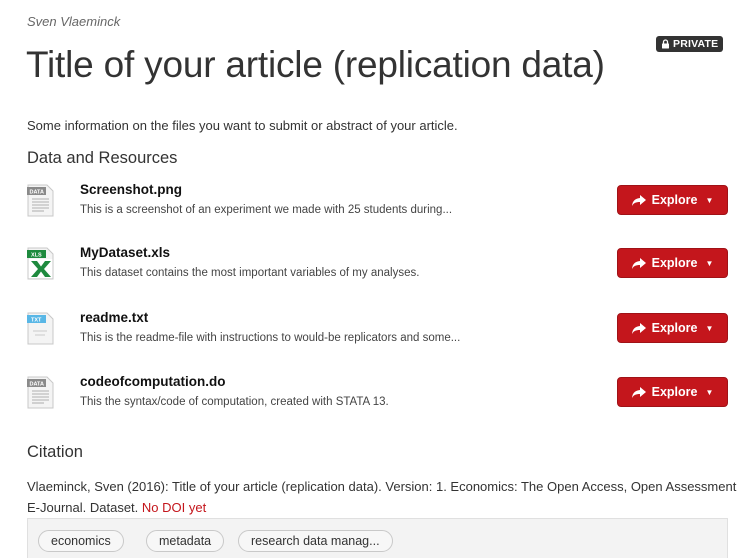 This screenshot has height=558, width=749. I want to click on private-badge: PRIVATE, so click(690, 44).